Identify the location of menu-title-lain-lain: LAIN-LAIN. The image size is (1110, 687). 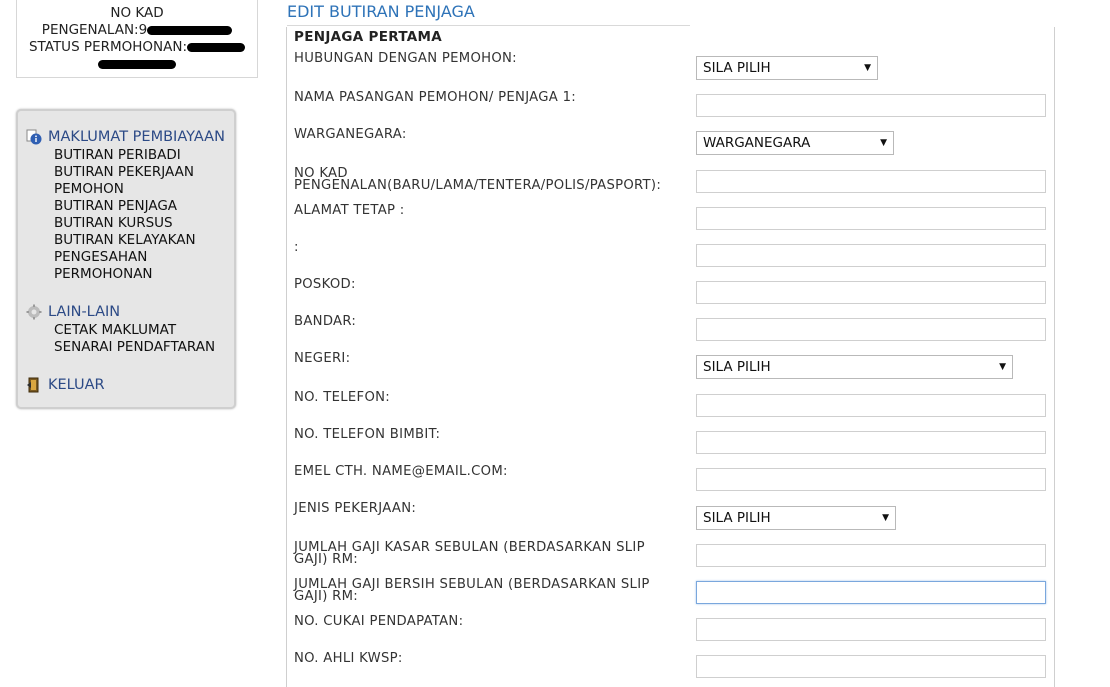
(84, 312).